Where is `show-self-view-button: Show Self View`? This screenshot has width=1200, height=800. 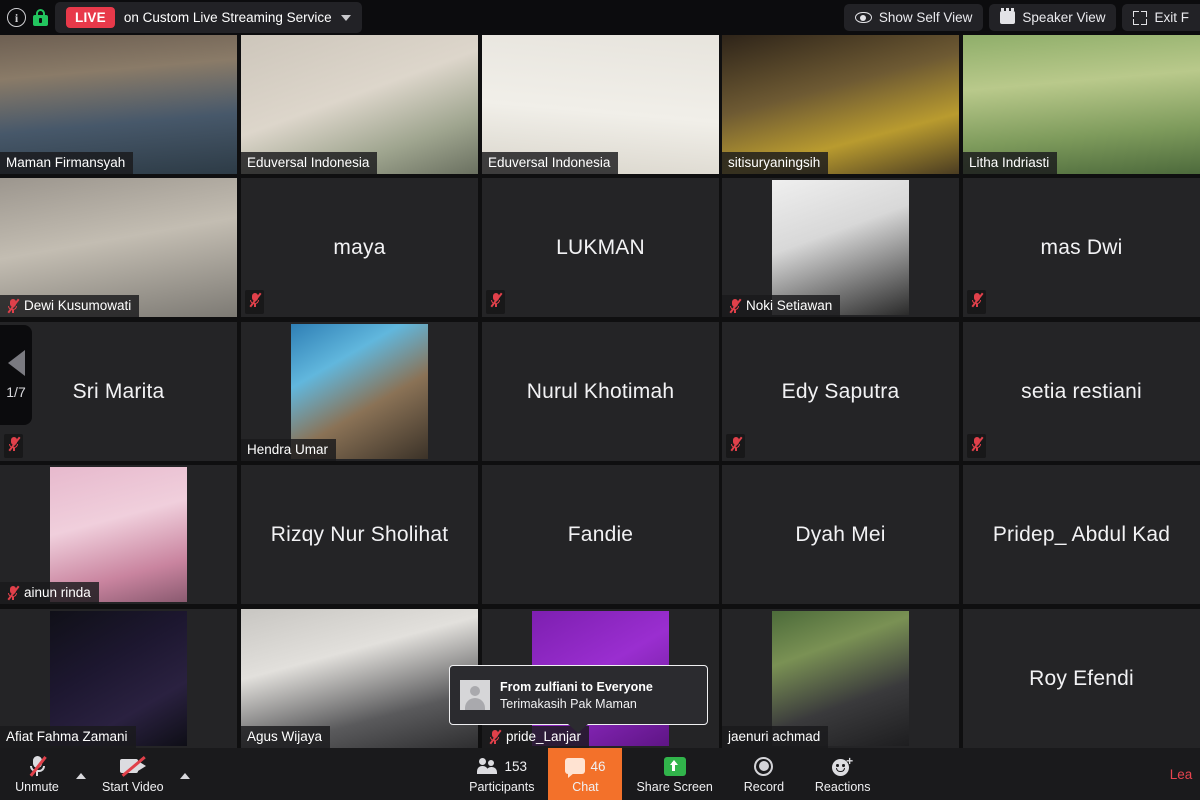 show-self-view-button: Show Self View is located at coordinates (913, 17).